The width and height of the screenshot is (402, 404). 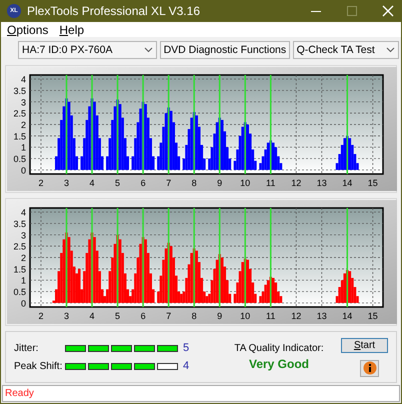 What do you see at coordinates (279, 364) in the screenshot?
I see `quality-value: Very Good` at bounding box center [279, 364].